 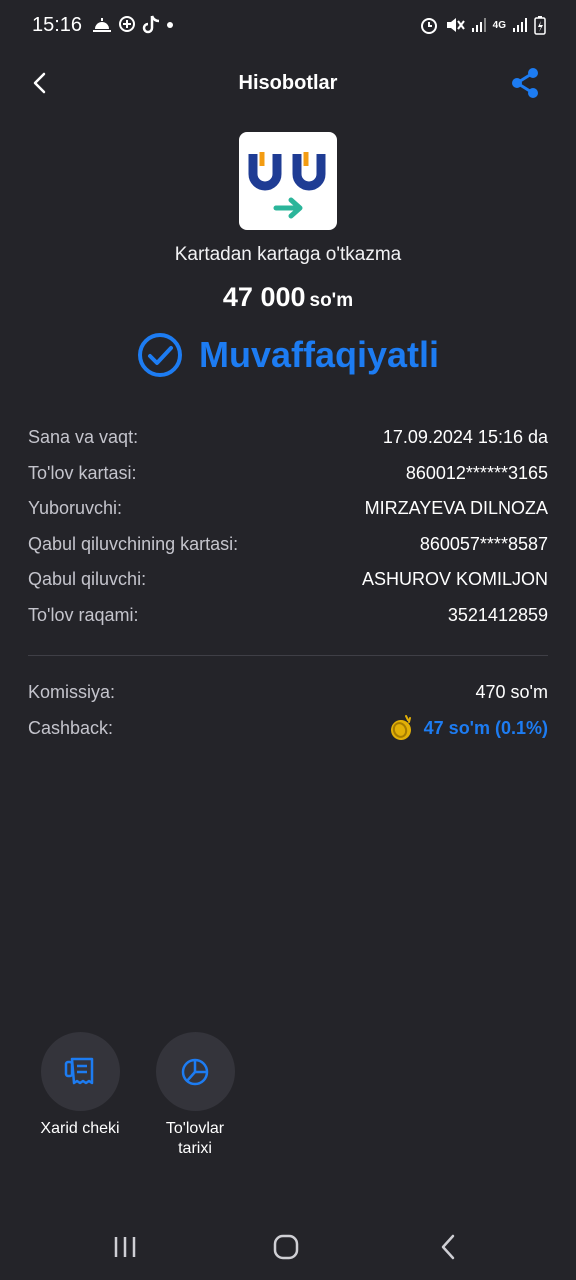 I want to click on detail-row-date: Sana va vaqt: 17.09.2024 15:16 da, so click(x=288, y=438).